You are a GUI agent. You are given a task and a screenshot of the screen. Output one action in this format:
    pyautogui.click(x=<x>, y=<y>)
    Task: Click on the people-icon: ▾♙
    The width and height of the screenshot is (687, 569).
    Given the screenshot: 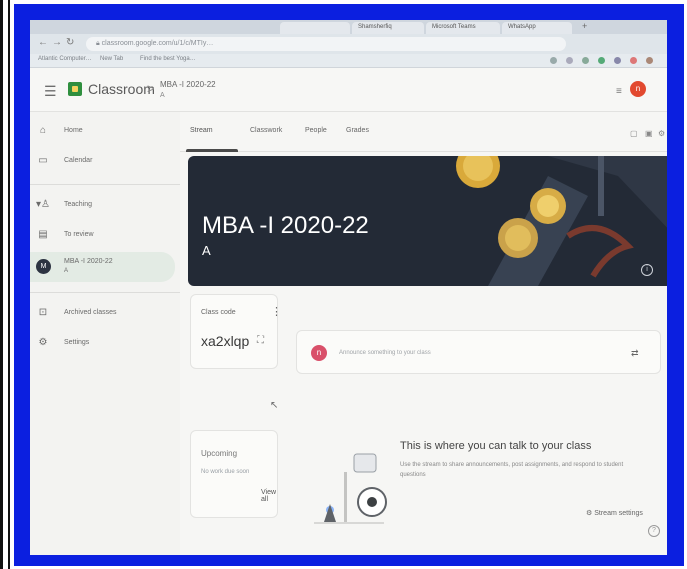 What is the action you would take?
    pyautogui.click(x=43, y=204)
    